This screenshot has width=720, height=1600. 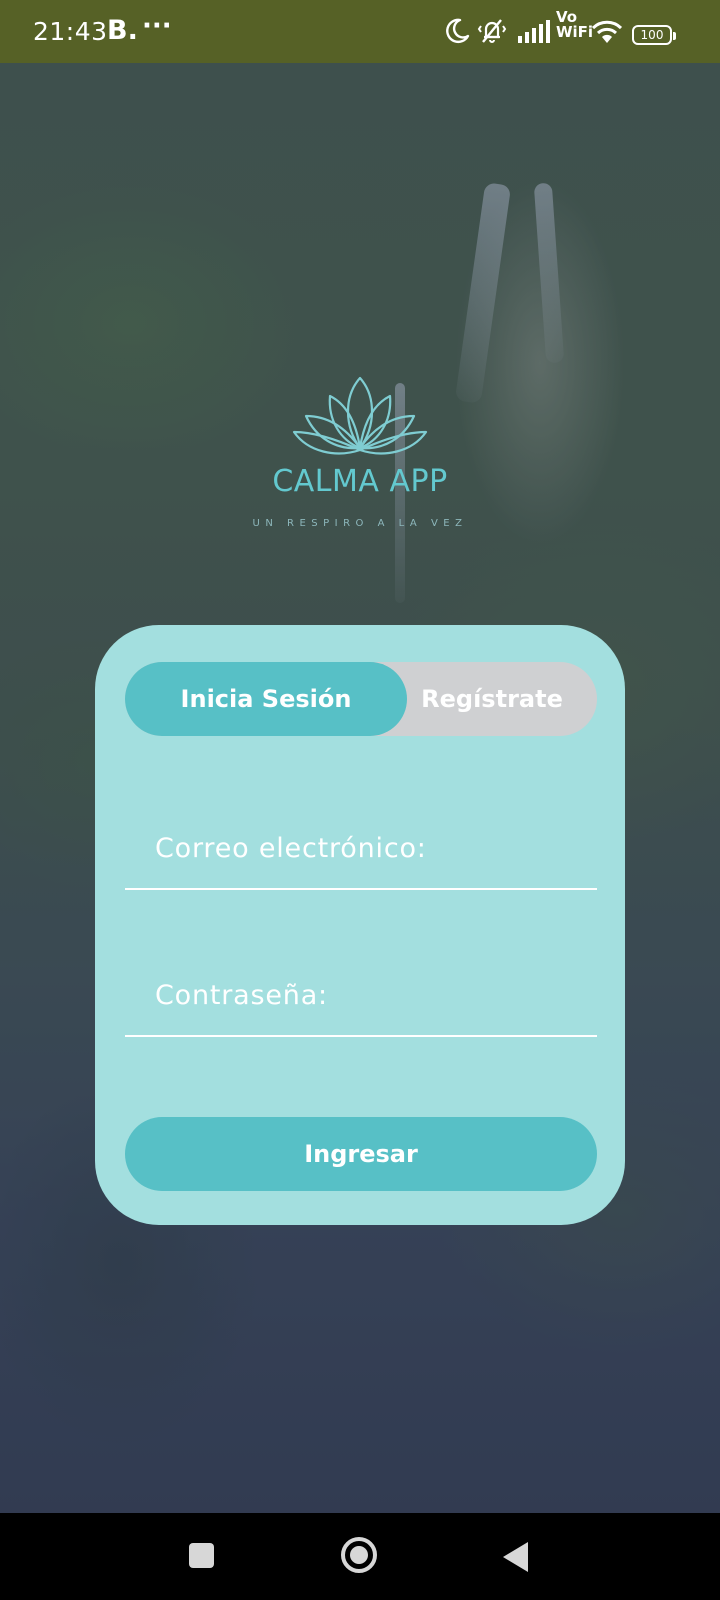 What do you see at coordinates (360, 415) in the screenshot?
I see `lotus-icon` at bounding box center [360, 415].